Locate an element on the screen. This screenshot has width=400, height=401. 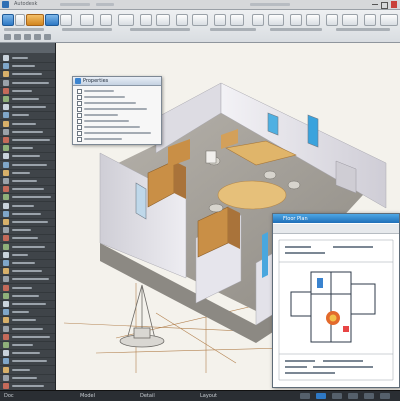
crane-sketch is located at coordinates (142, 316).